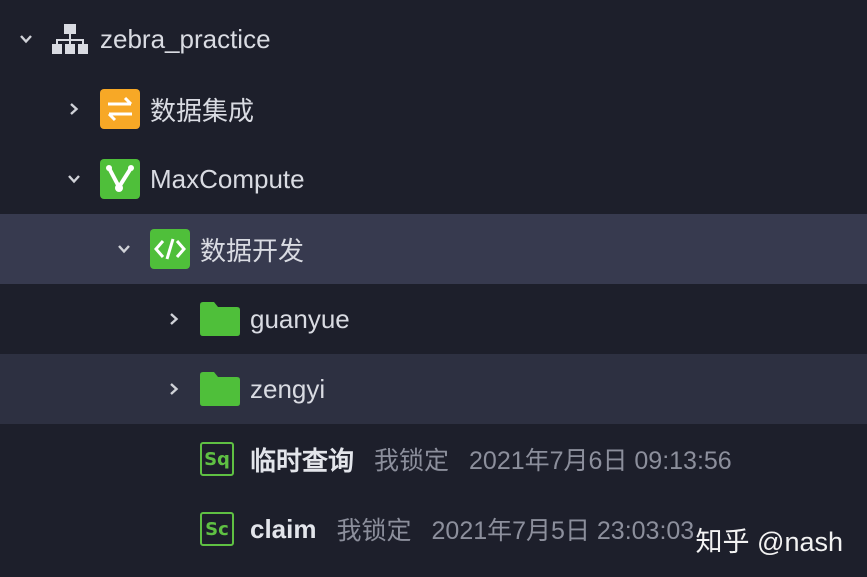  What do you see at coordinates (769, 542) in the screenshot?
I see `watermark: 知乎 @nash` at bounding box center [769, 542].